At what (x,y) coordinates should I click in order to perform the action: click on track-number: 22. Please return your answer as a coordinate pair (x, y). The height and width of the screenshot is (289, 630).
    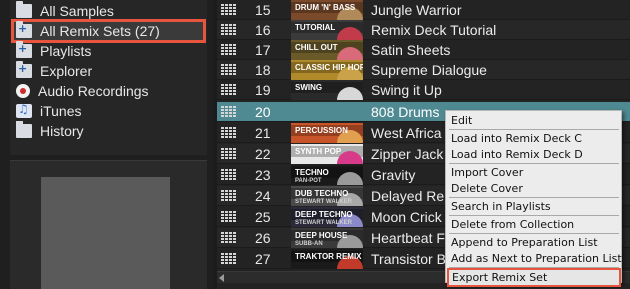
    Looking at the image, I should click on (263, 154).